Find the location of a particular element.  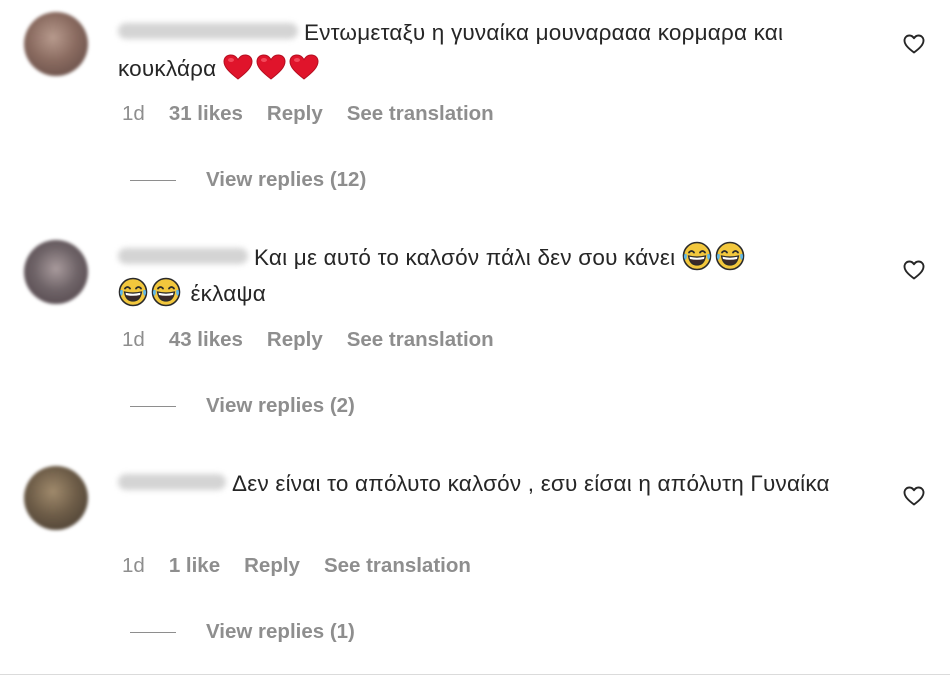

view-replies-button: View replies (2) is located at coordinates (242, 406).